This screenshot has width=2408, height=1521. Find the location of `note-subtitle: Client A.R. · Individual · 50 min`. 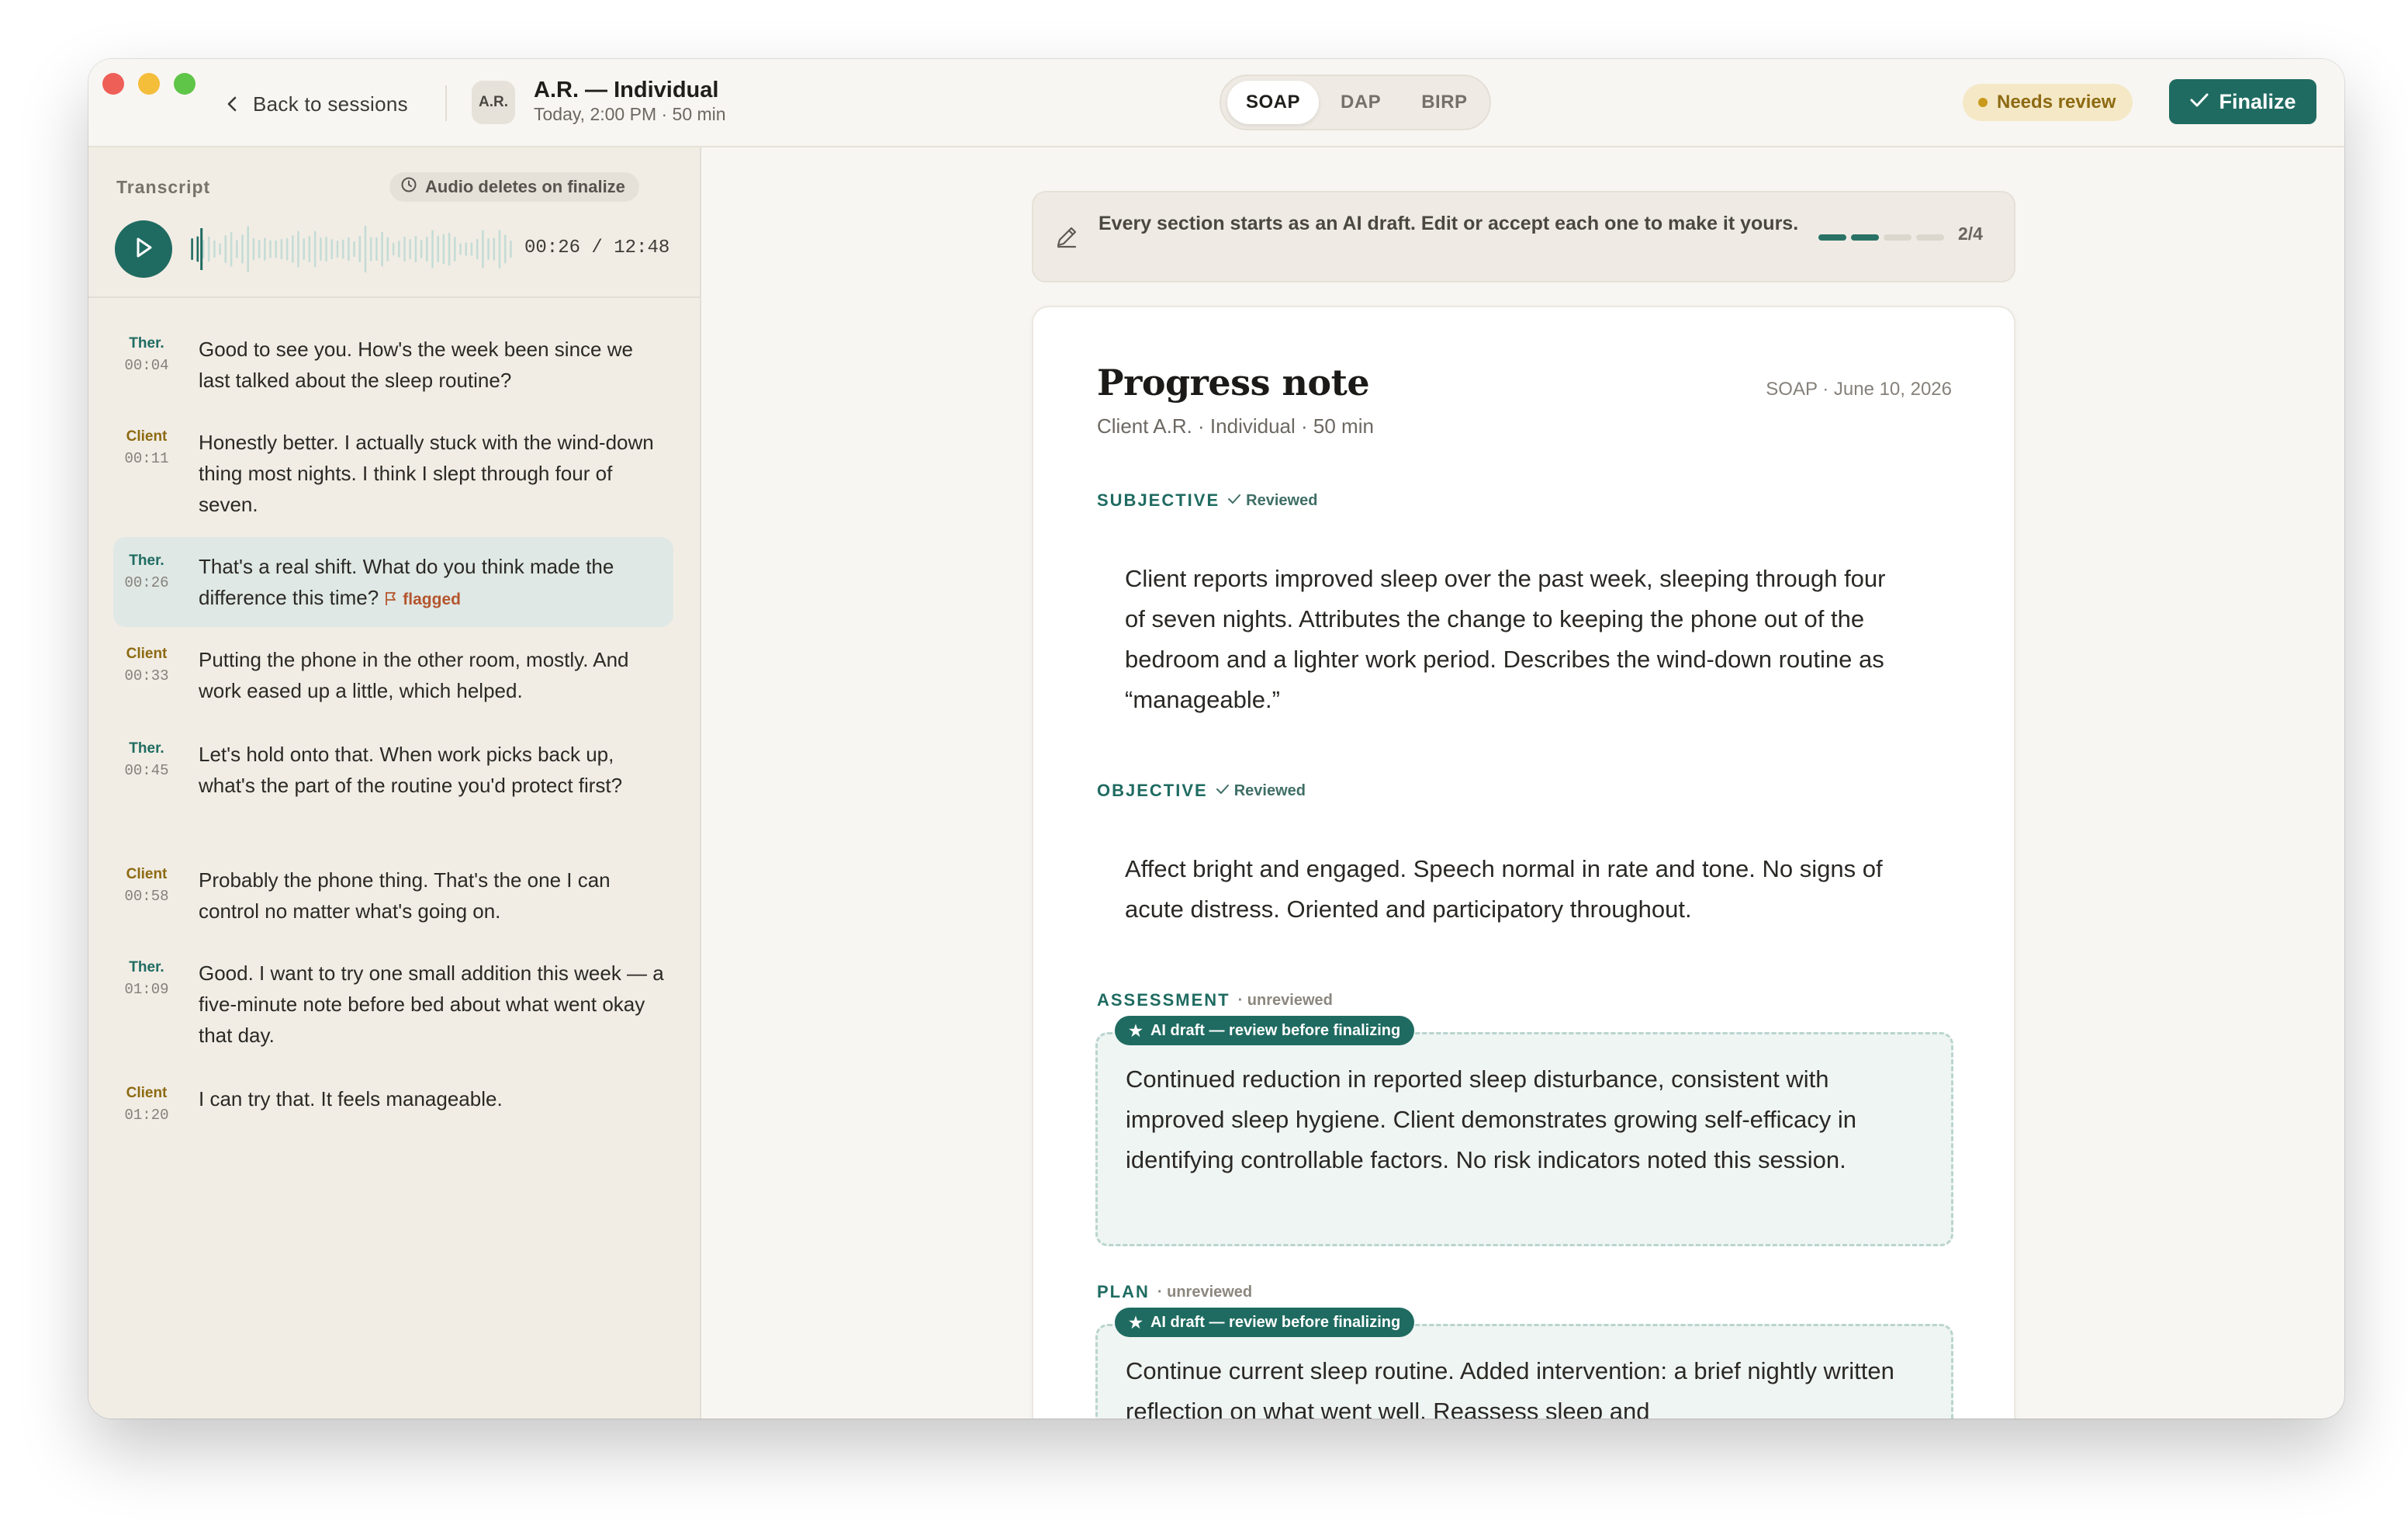

note-subtitle: Client A.R. · Individual · 50 min is located at coordinates (1235, 426).